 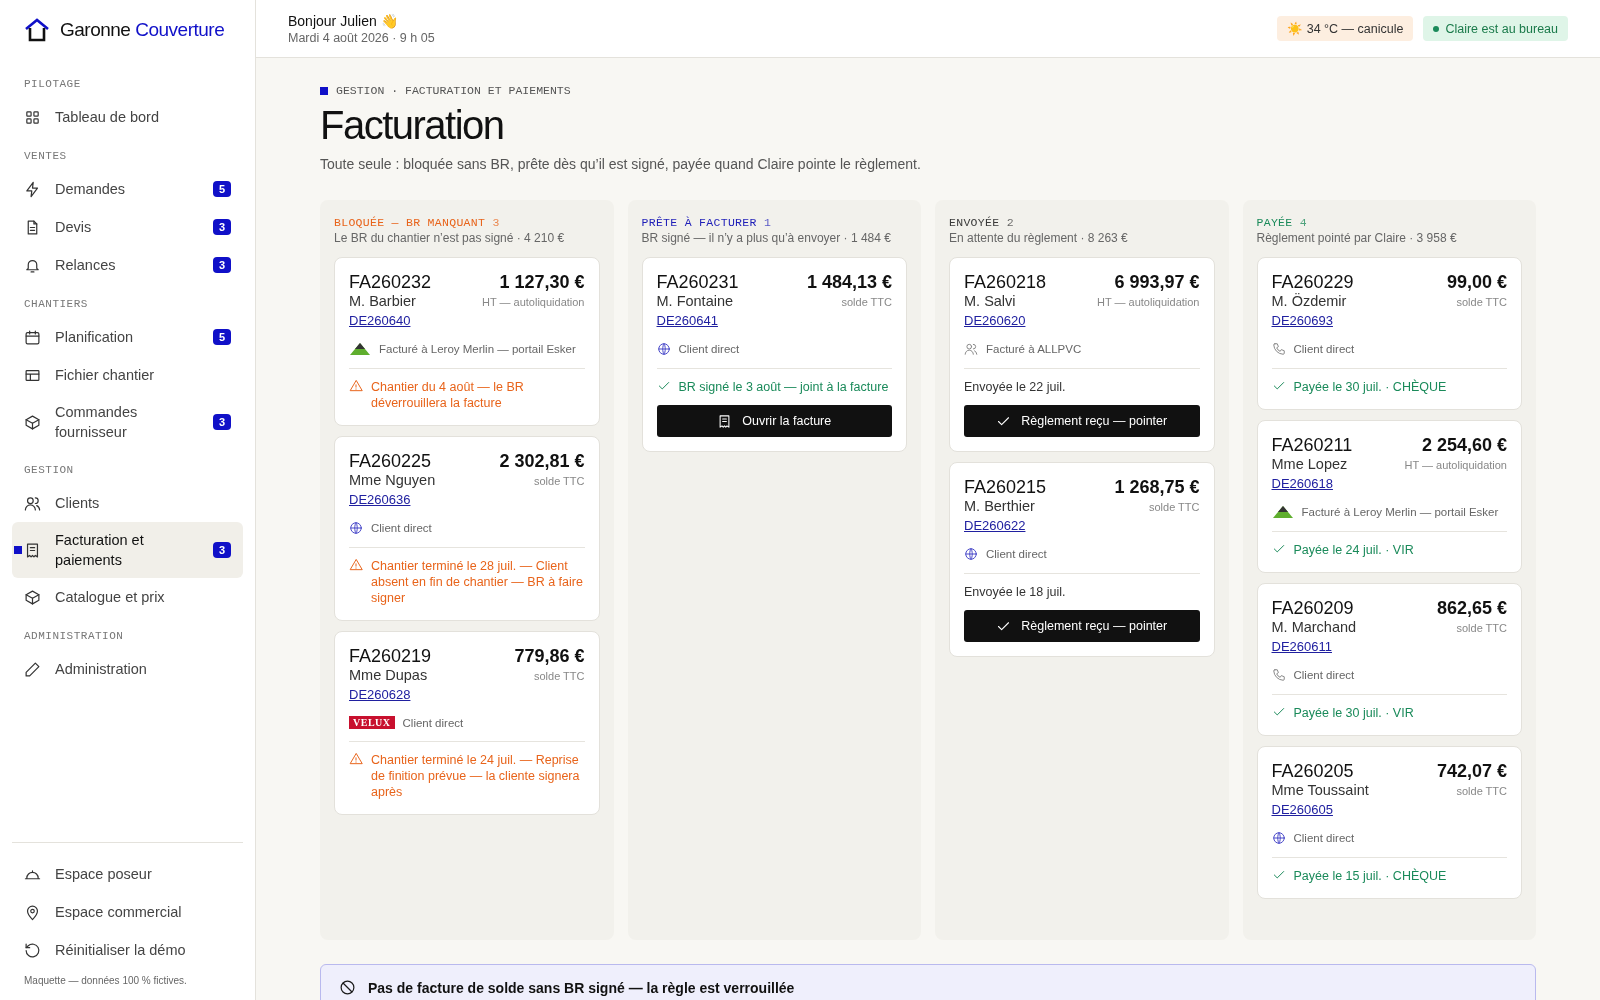 I want to click on invoice-number: FA260209, so click(x=1312, y=608).